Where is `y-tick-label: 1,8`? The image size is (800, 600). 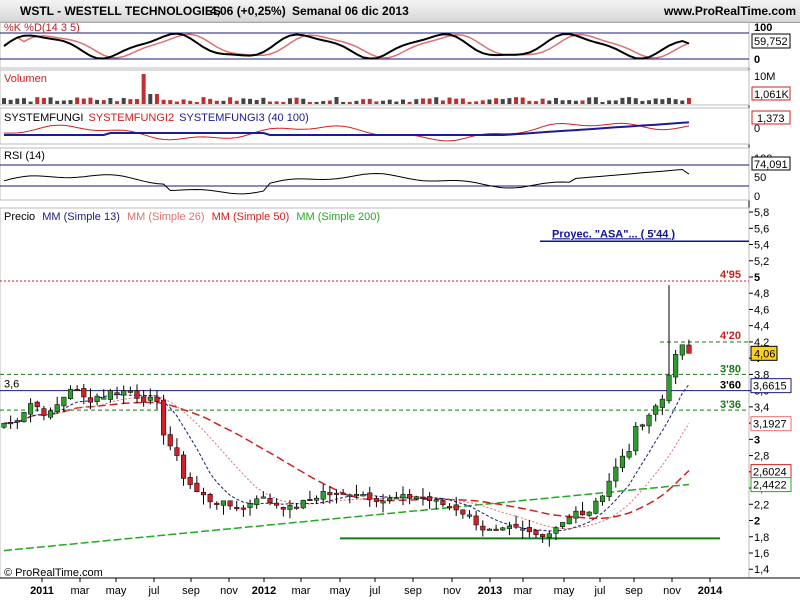
y-tick-label: 1,8 is located at coordinates (761, 538).